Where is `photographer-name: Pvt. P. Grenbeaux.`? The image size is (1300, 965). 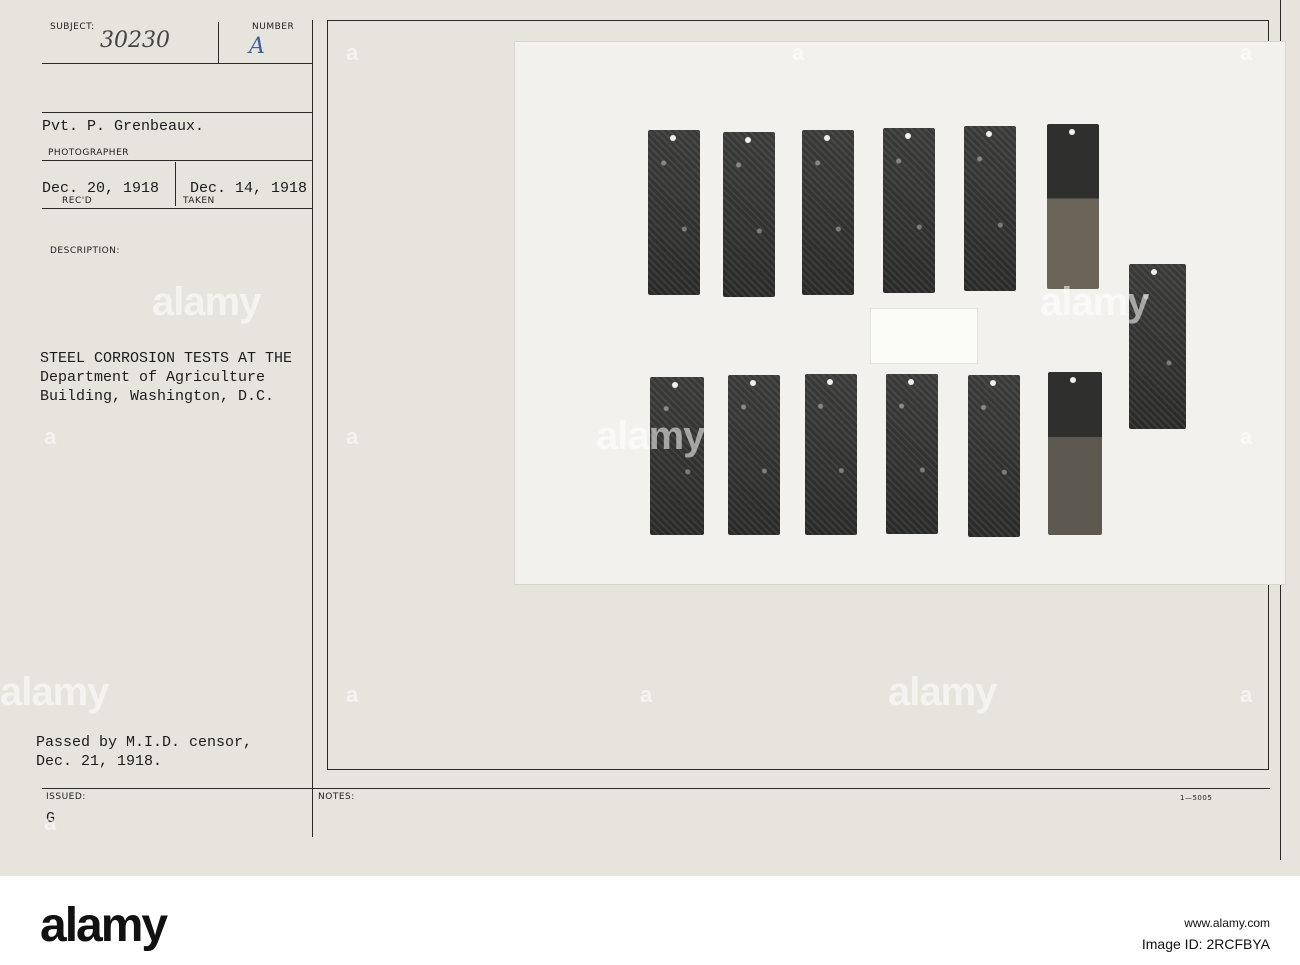
photographer-name: Pvt. P. Grenbeaux. is located at coordinates (123, 126).